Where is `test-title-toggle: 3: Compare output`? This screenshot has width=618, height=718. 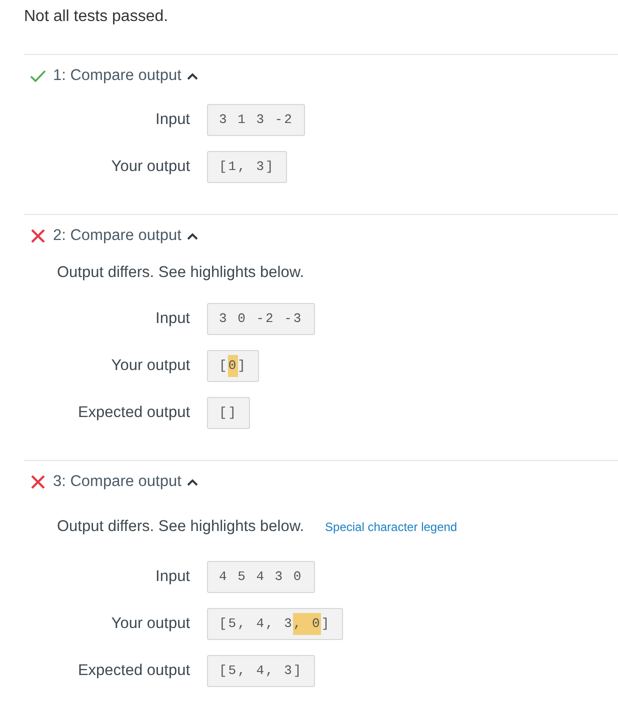 test-title-toggle: 3: Compare output is located at coordinates (125, 482).